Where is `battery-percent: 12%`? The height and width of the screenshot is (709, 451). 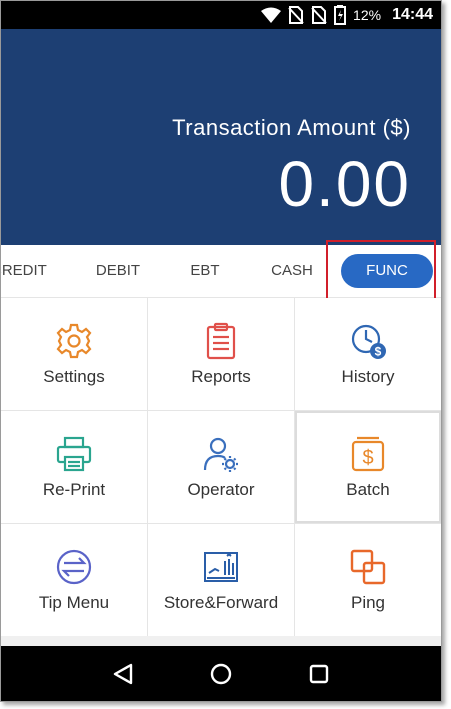
battery-percent: 12% is located at coordinates (367, 15).